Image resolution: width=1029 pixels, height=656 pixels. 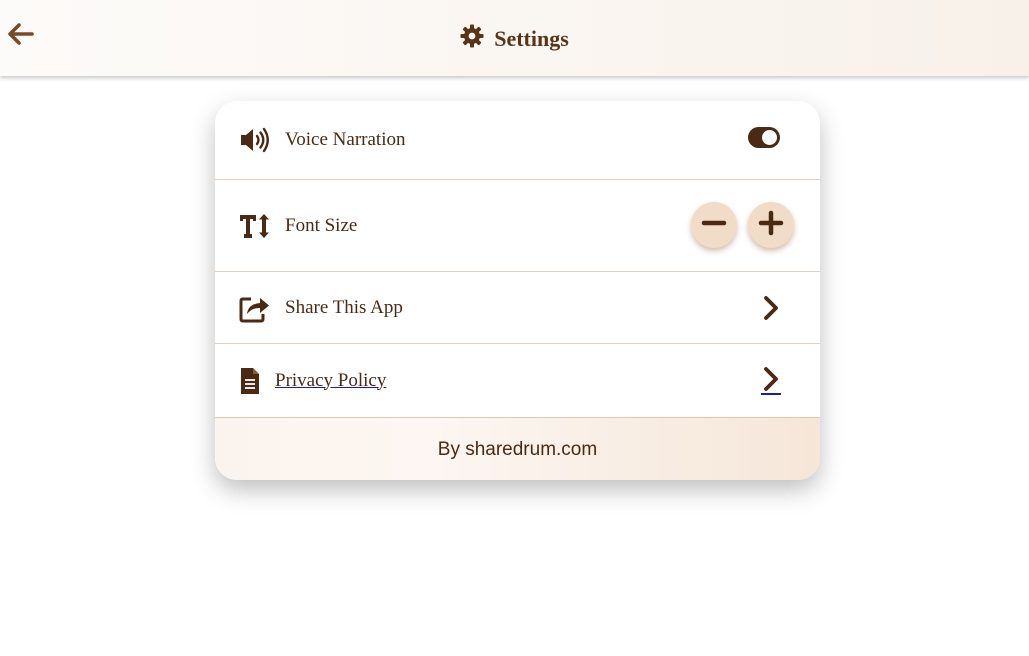 What do you see at coordinates (769, 137) in the screenshot?
I see `toggle-knob` at bounding box center [769, 137].